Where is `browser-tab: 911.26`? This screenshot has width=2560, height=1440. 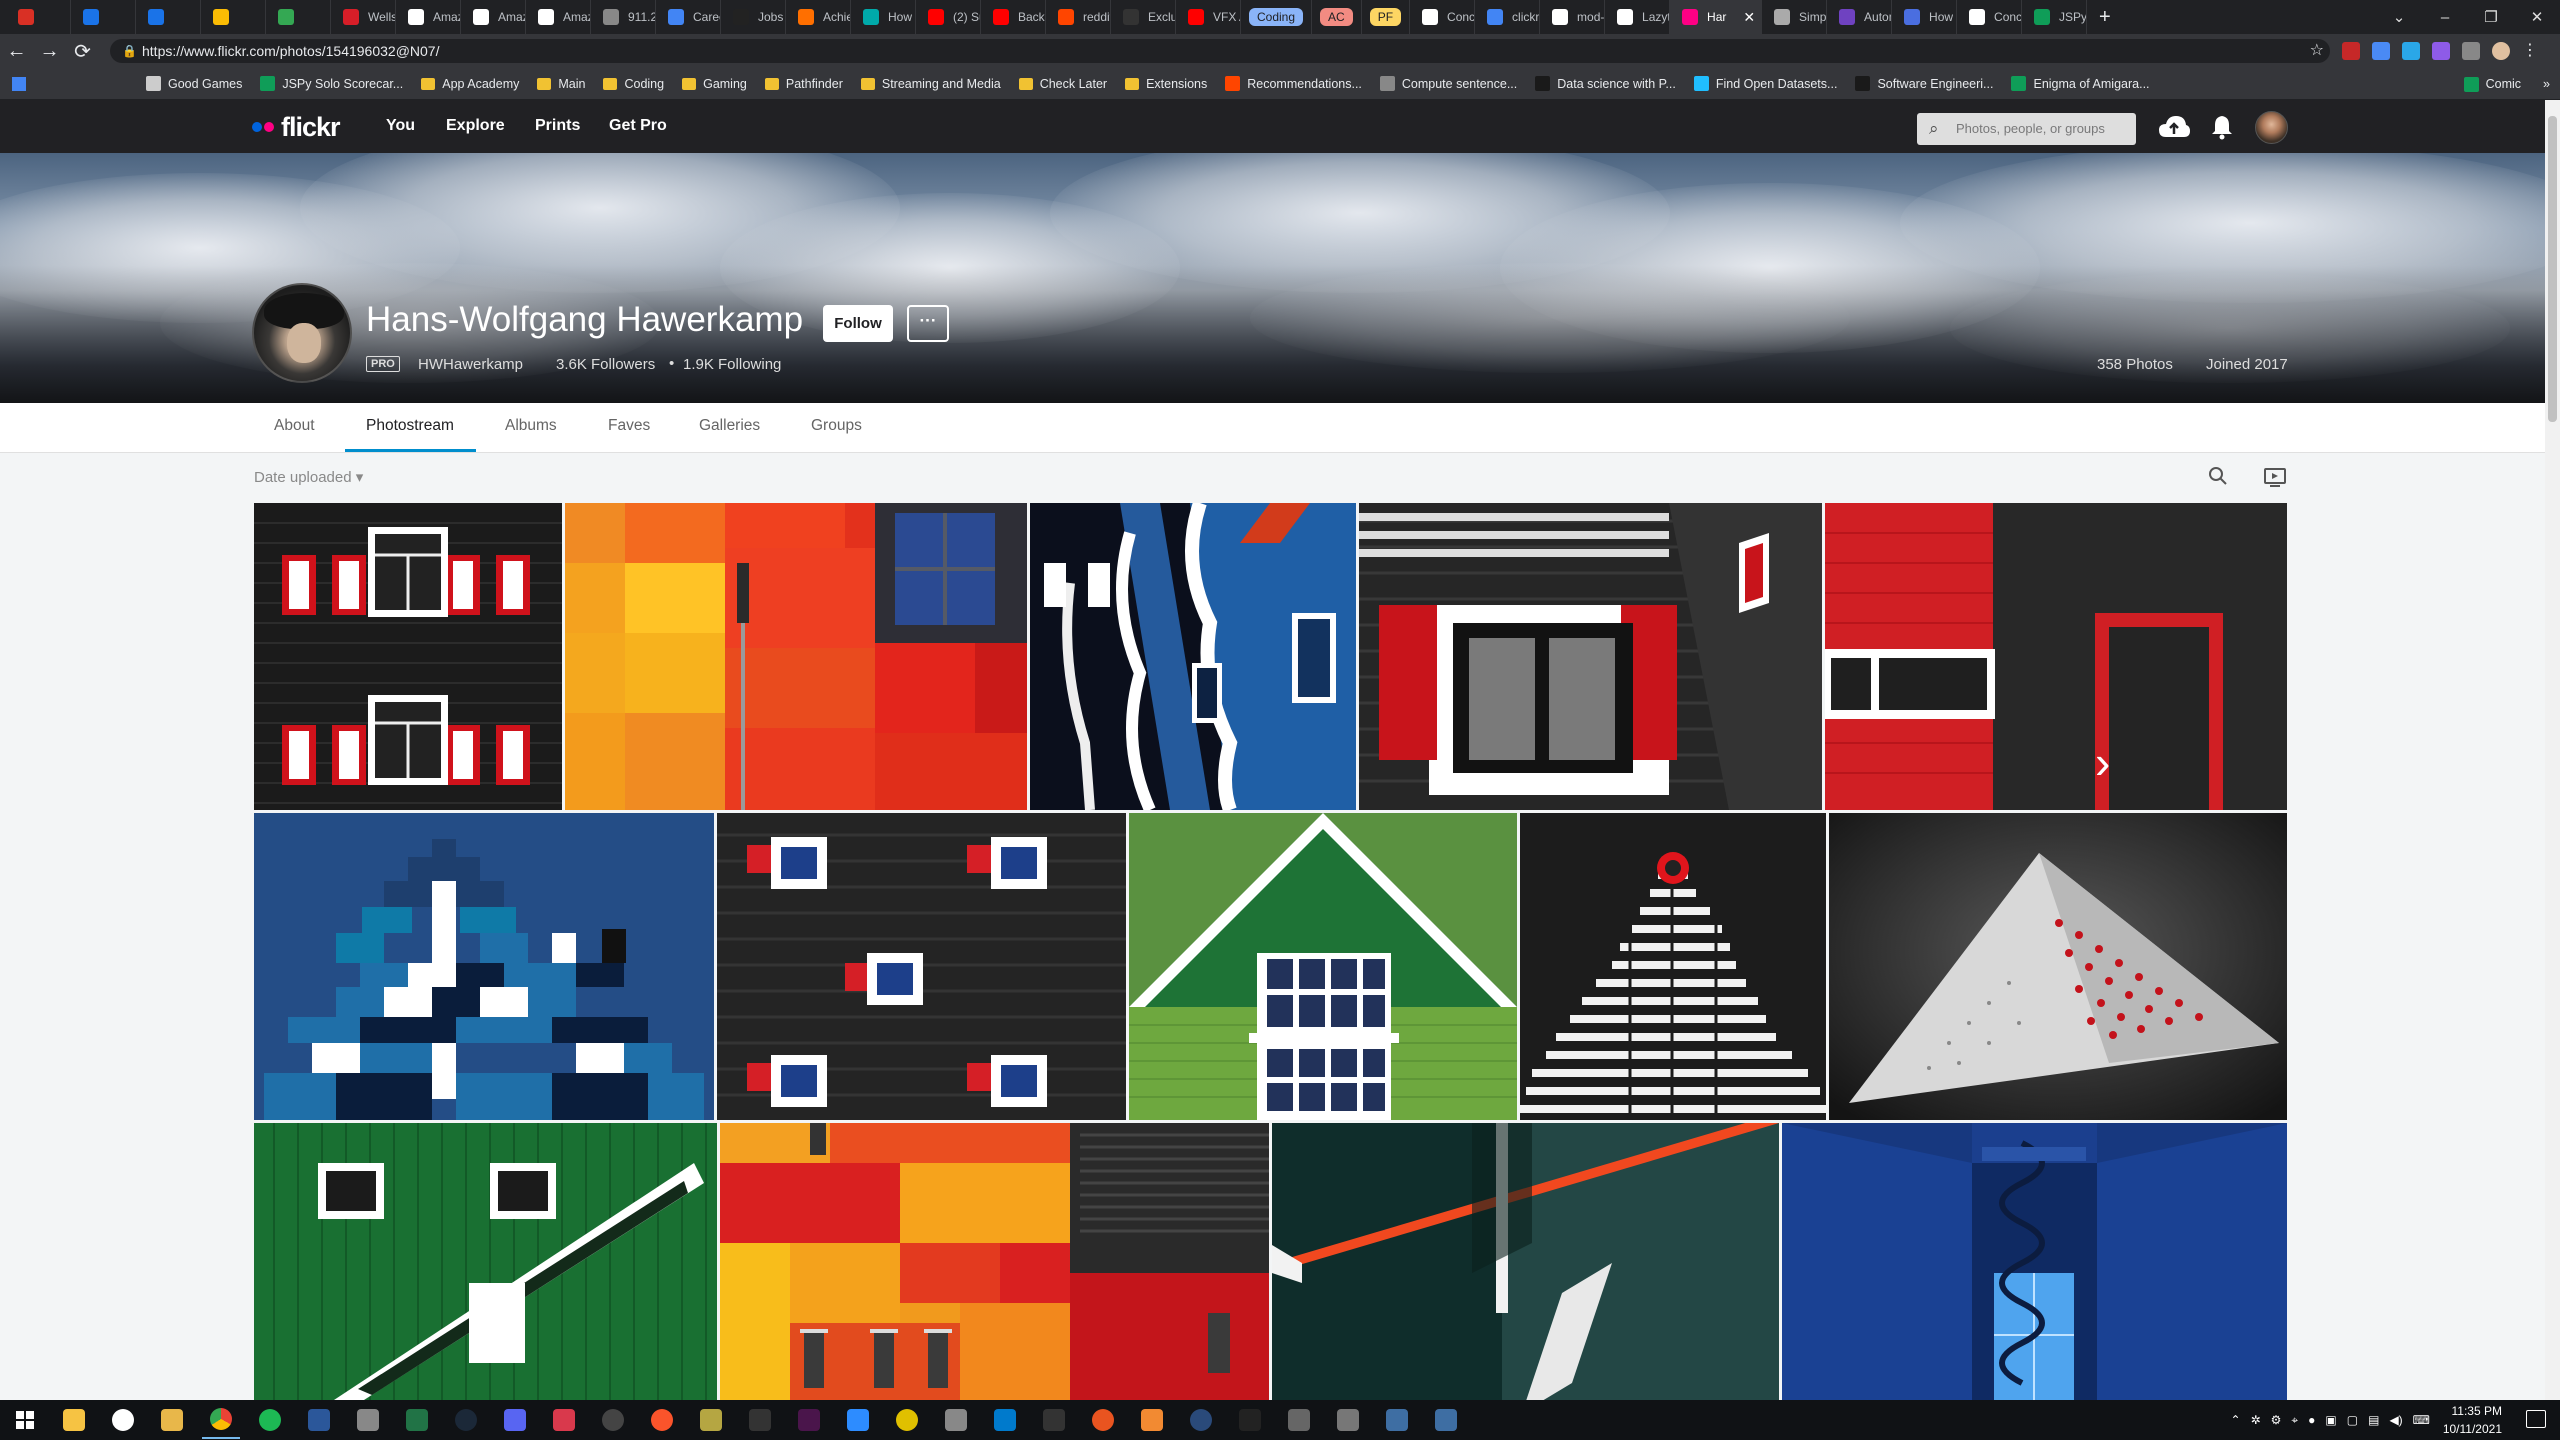
browser-tab: 911.26 is located at coordinates (623, 17).